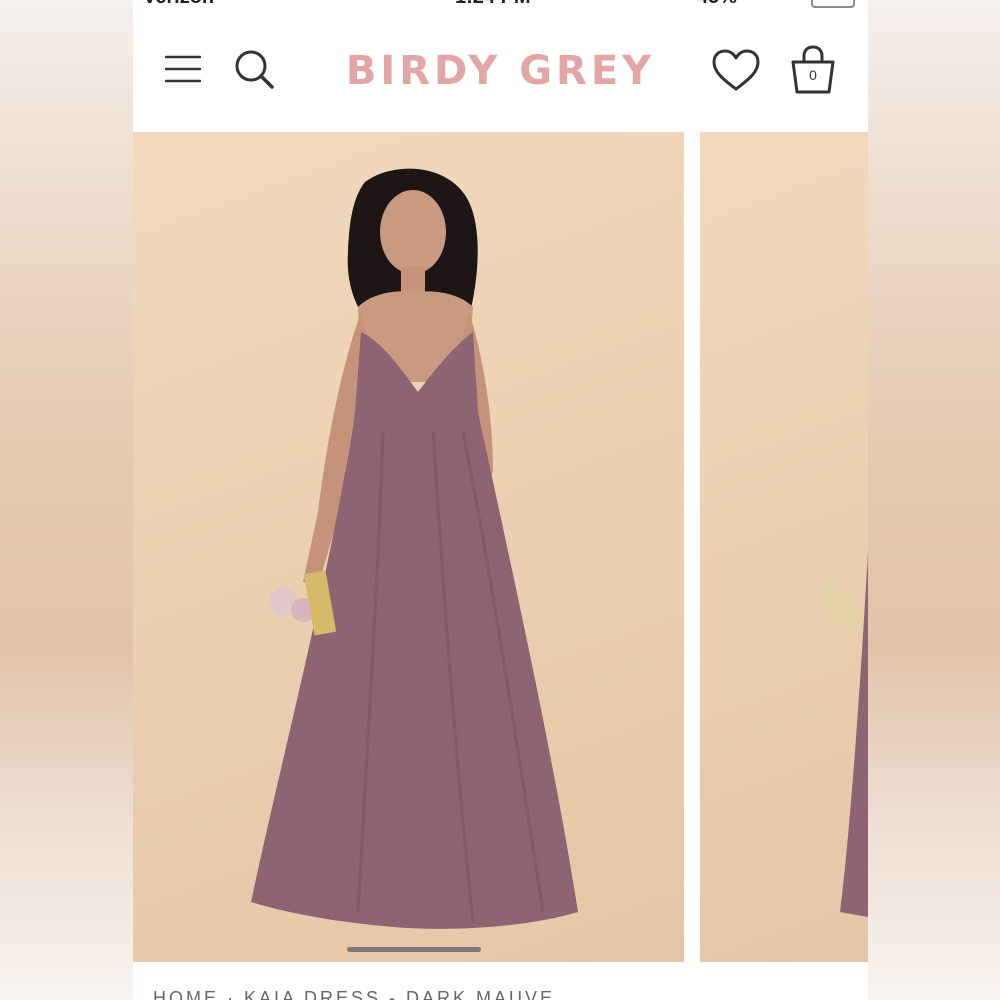 The height and width of the screenshot is (1000, 1000). What do you see at coordinates (493, 4) in the screenshot?
I see `clock: 1:24 PM` at bounding box center [493, 4].